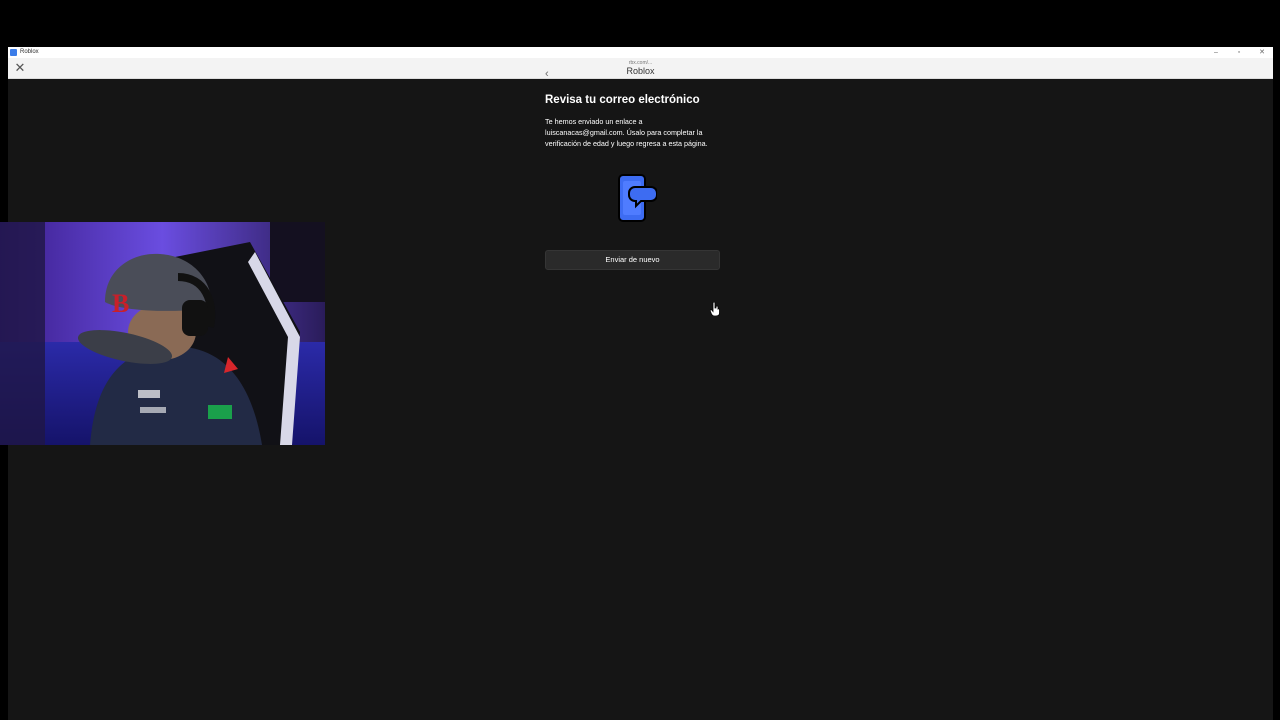 This screenshot has height=720, width=1280. I want to click on phone-message-icon, so click(637, 198).